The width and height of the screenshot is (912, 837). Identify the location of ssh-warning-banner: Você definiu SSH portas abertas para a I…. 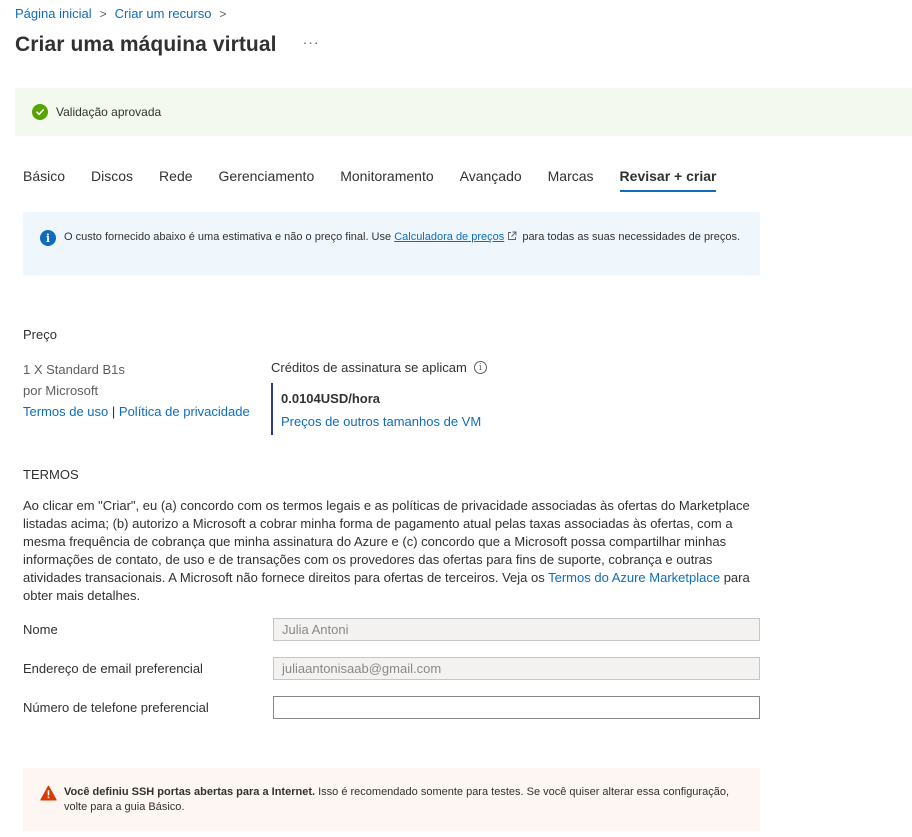
(391, 799).